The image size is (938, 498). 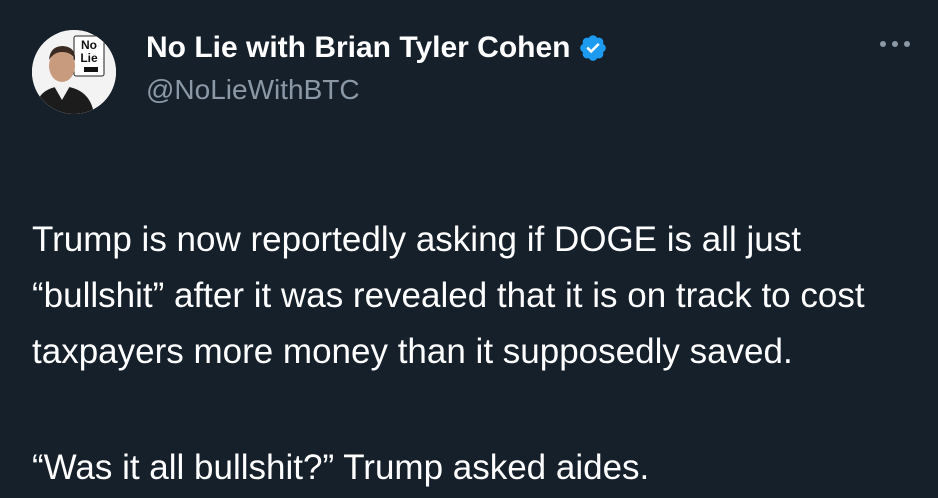 What do you see at coordinates (895, 44) in the screenshot?
I see `more-options-icon` at bounding box center [895, 44].